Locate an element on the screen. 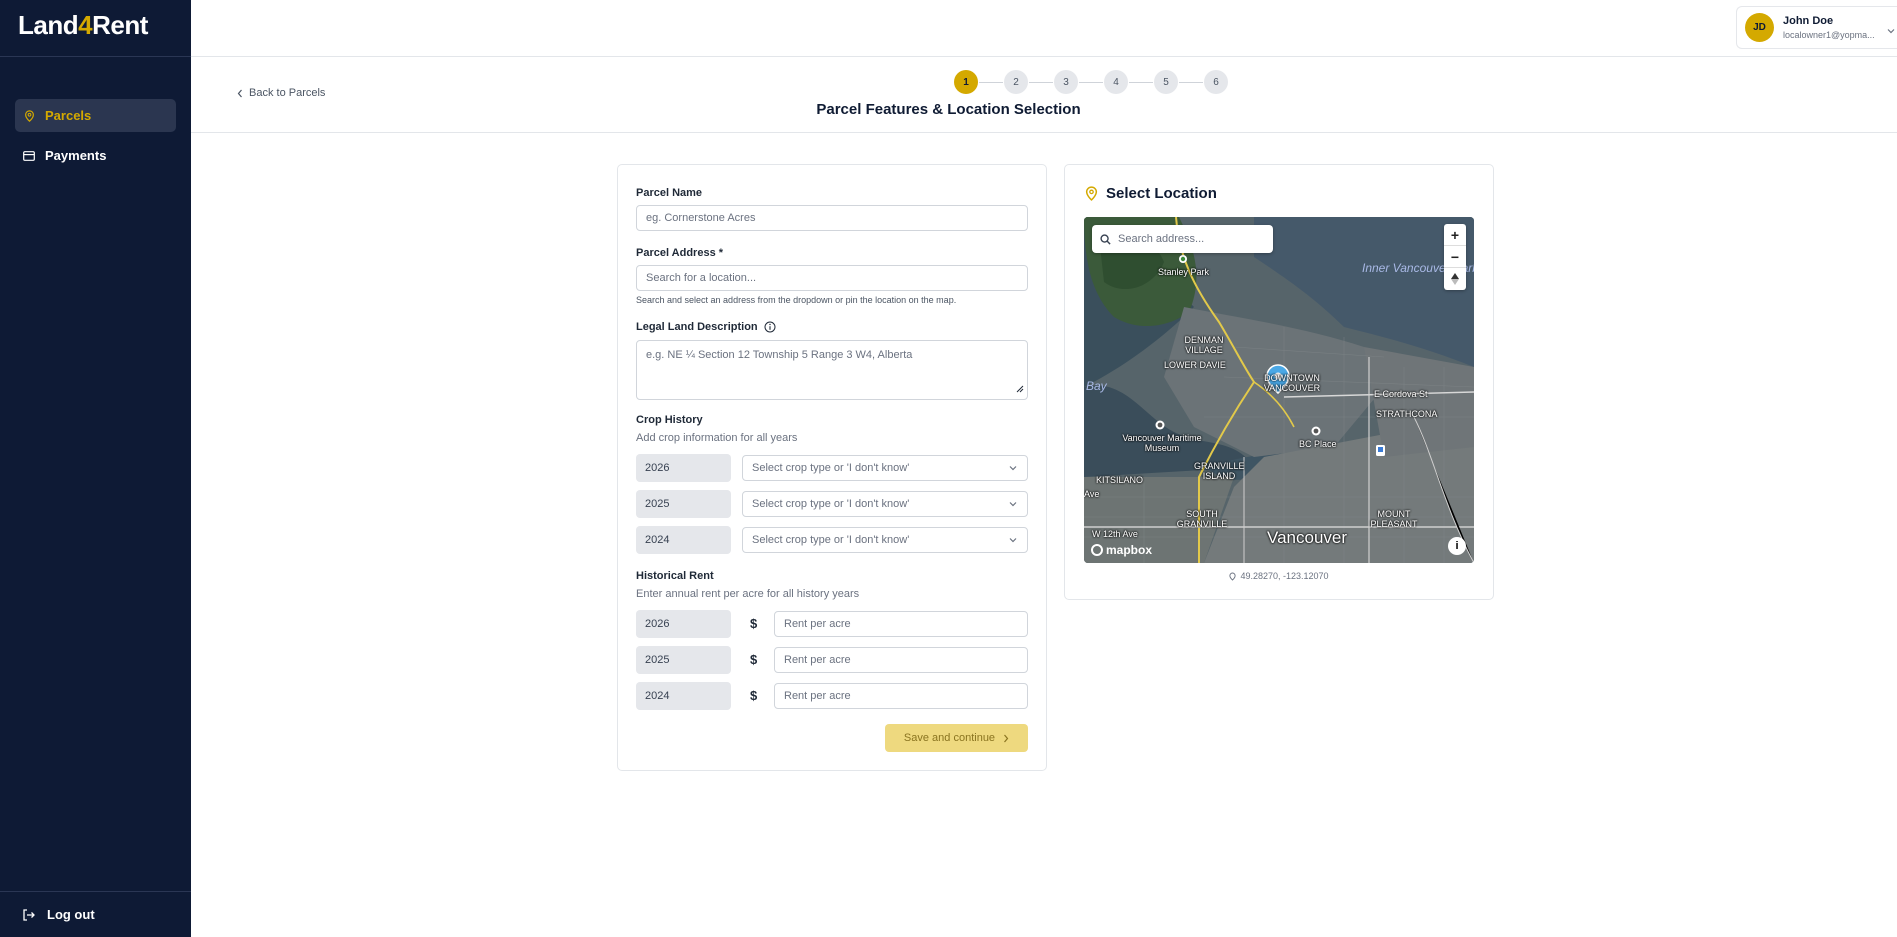 This screenshot has height=937, width=1897. reset-north-button is located at coordinates (1455, 279).